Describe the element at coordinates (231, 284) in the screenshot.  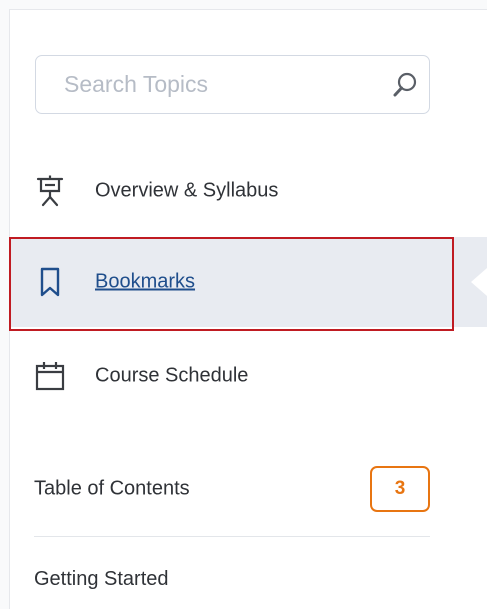
I see `selection-outline` at that location.